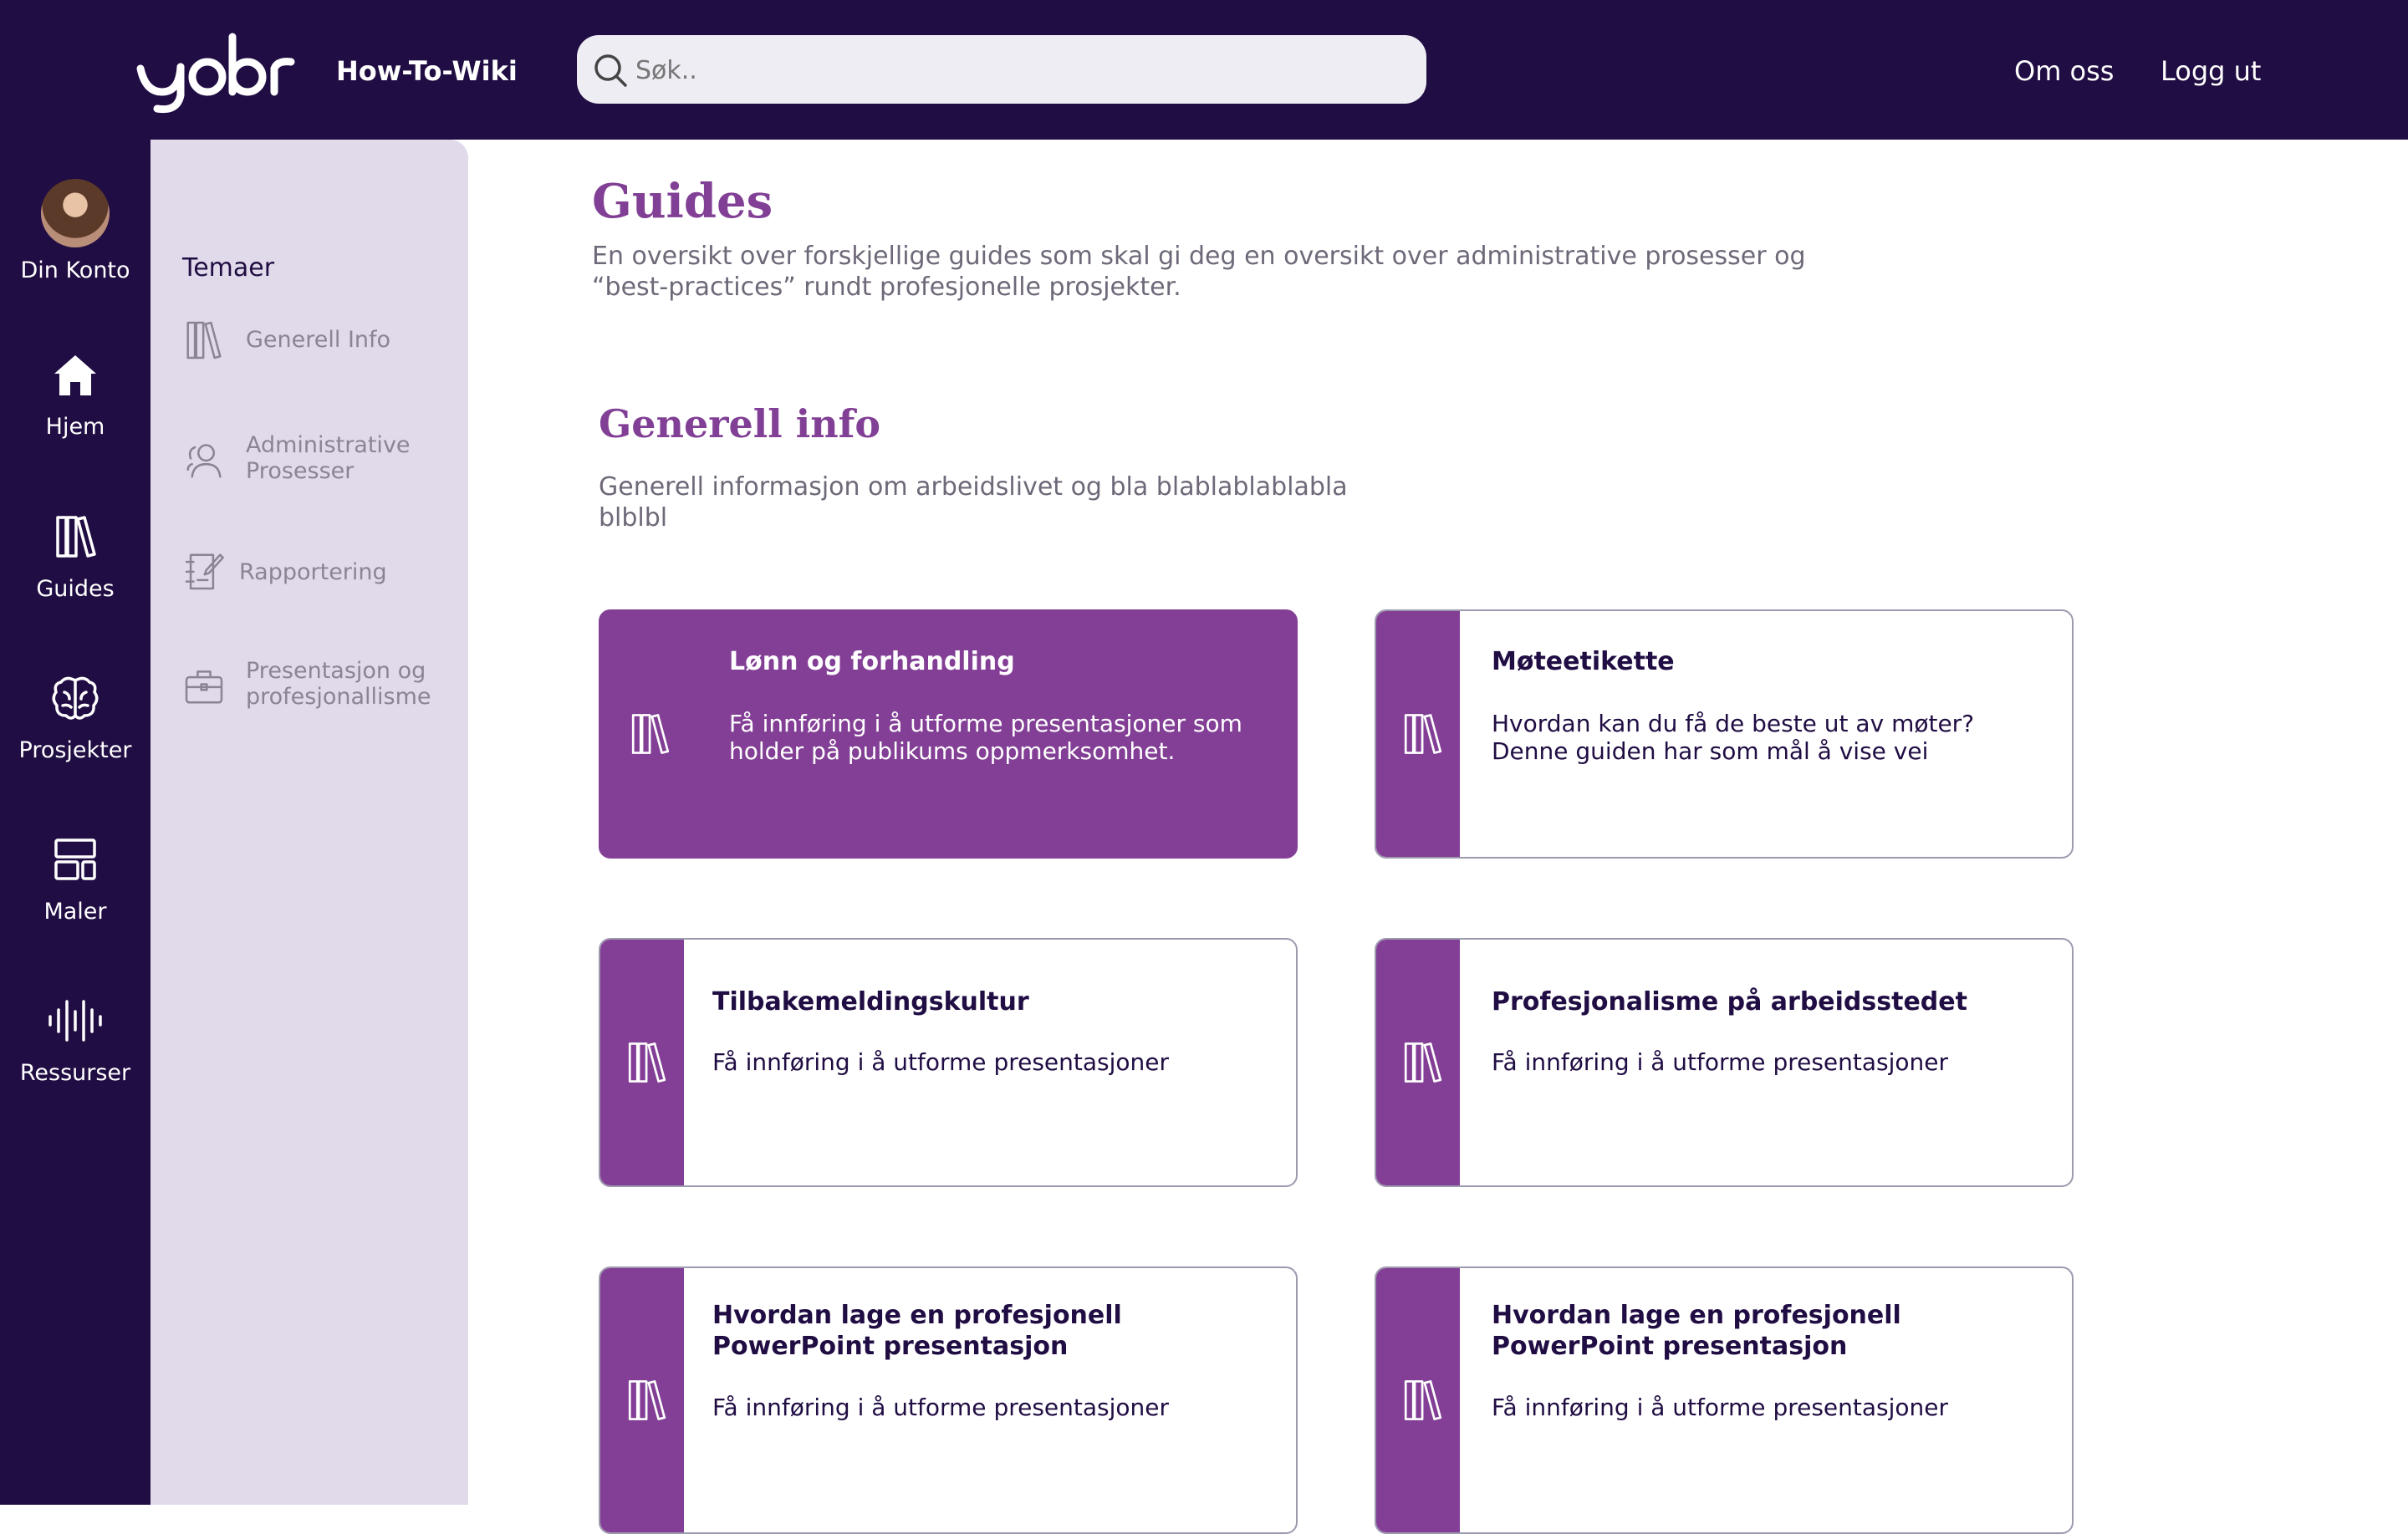 Image resolution: width=2408 pixels, height=1534 pixels. I want to click on about-link: Om oss, so click(2064, 71).